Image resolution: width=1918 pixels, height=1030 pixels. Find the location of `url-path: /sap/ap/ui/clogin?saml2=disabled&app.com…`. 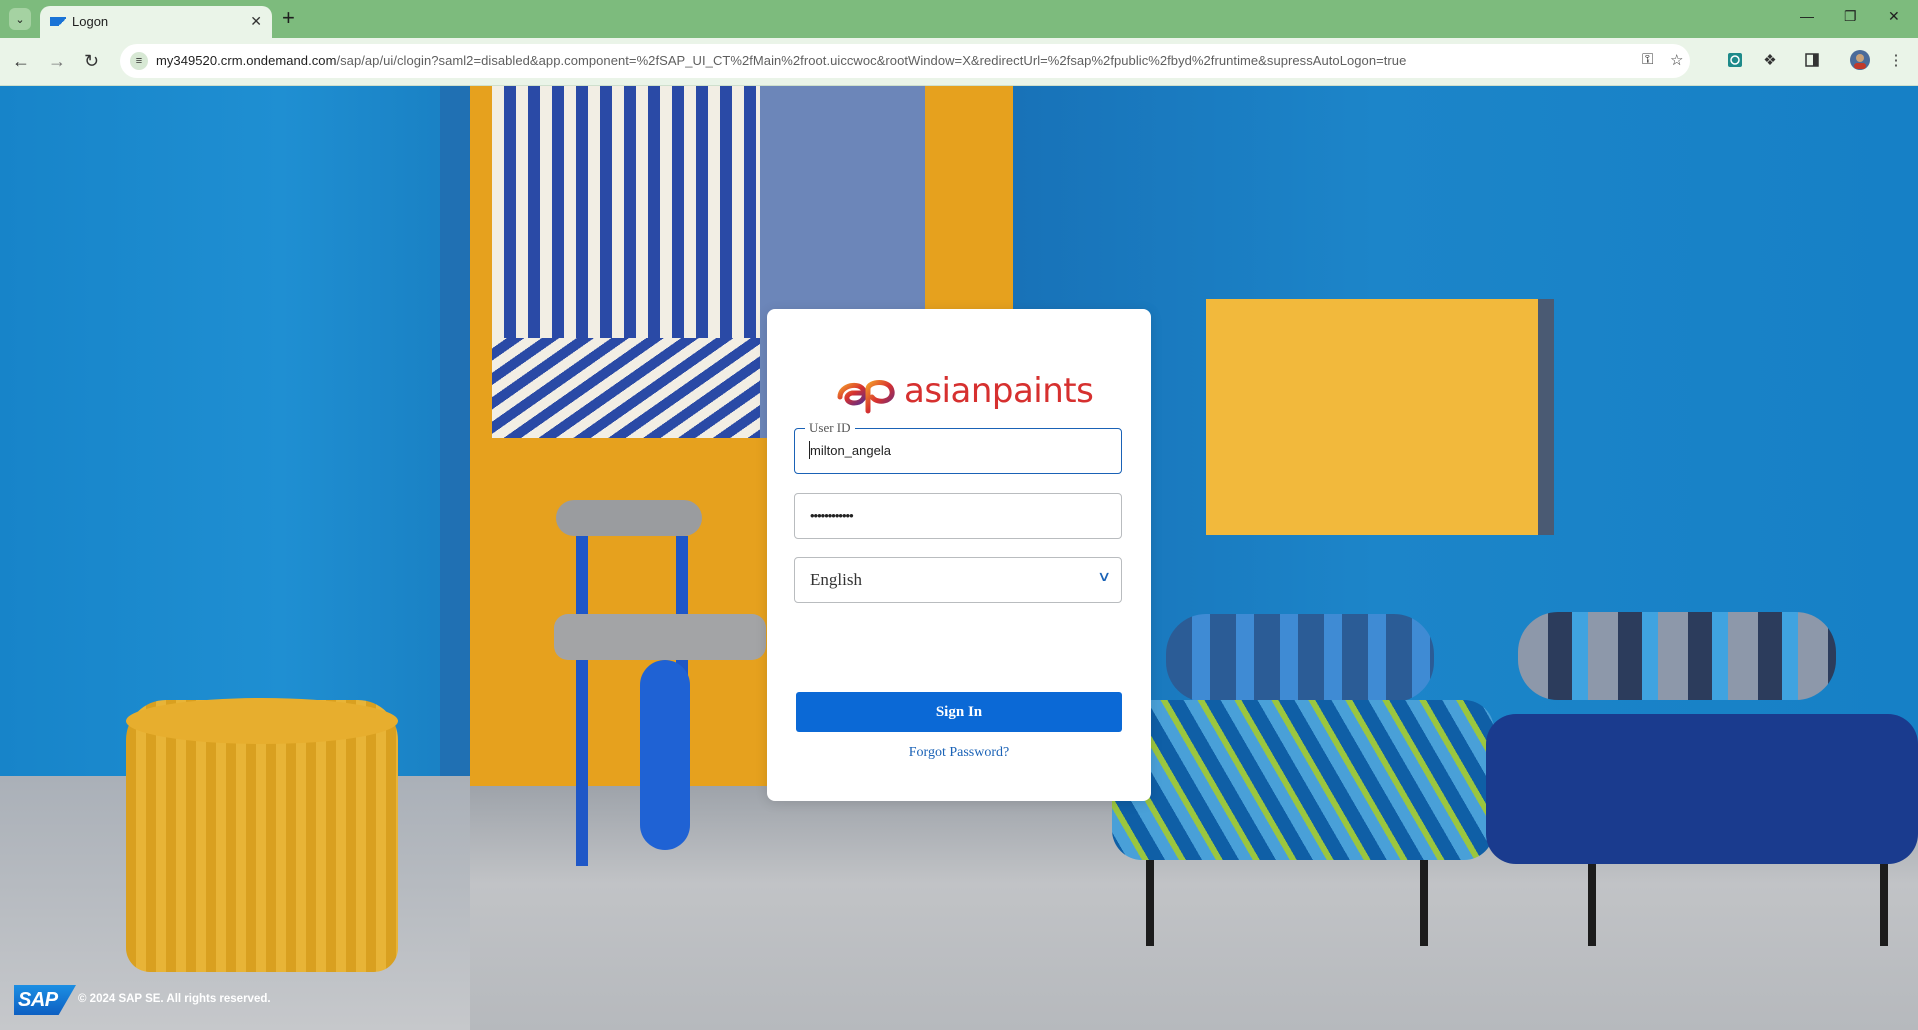

url-path: /sap/ap/ui/clogin?saml2=disabled&app.com… is located at coordinates (871, 60).